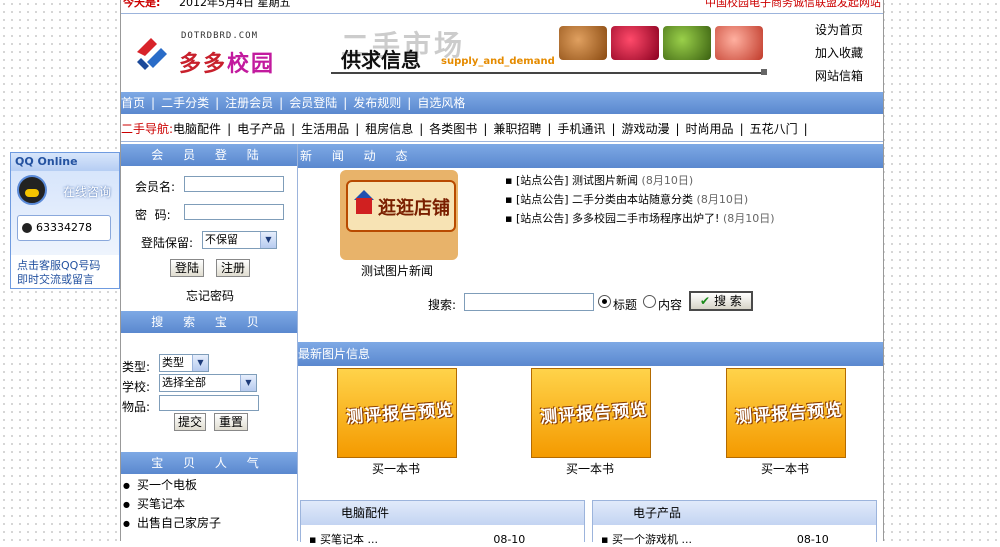  I want to click on search-reset-button: 重置, so click(231, 422).